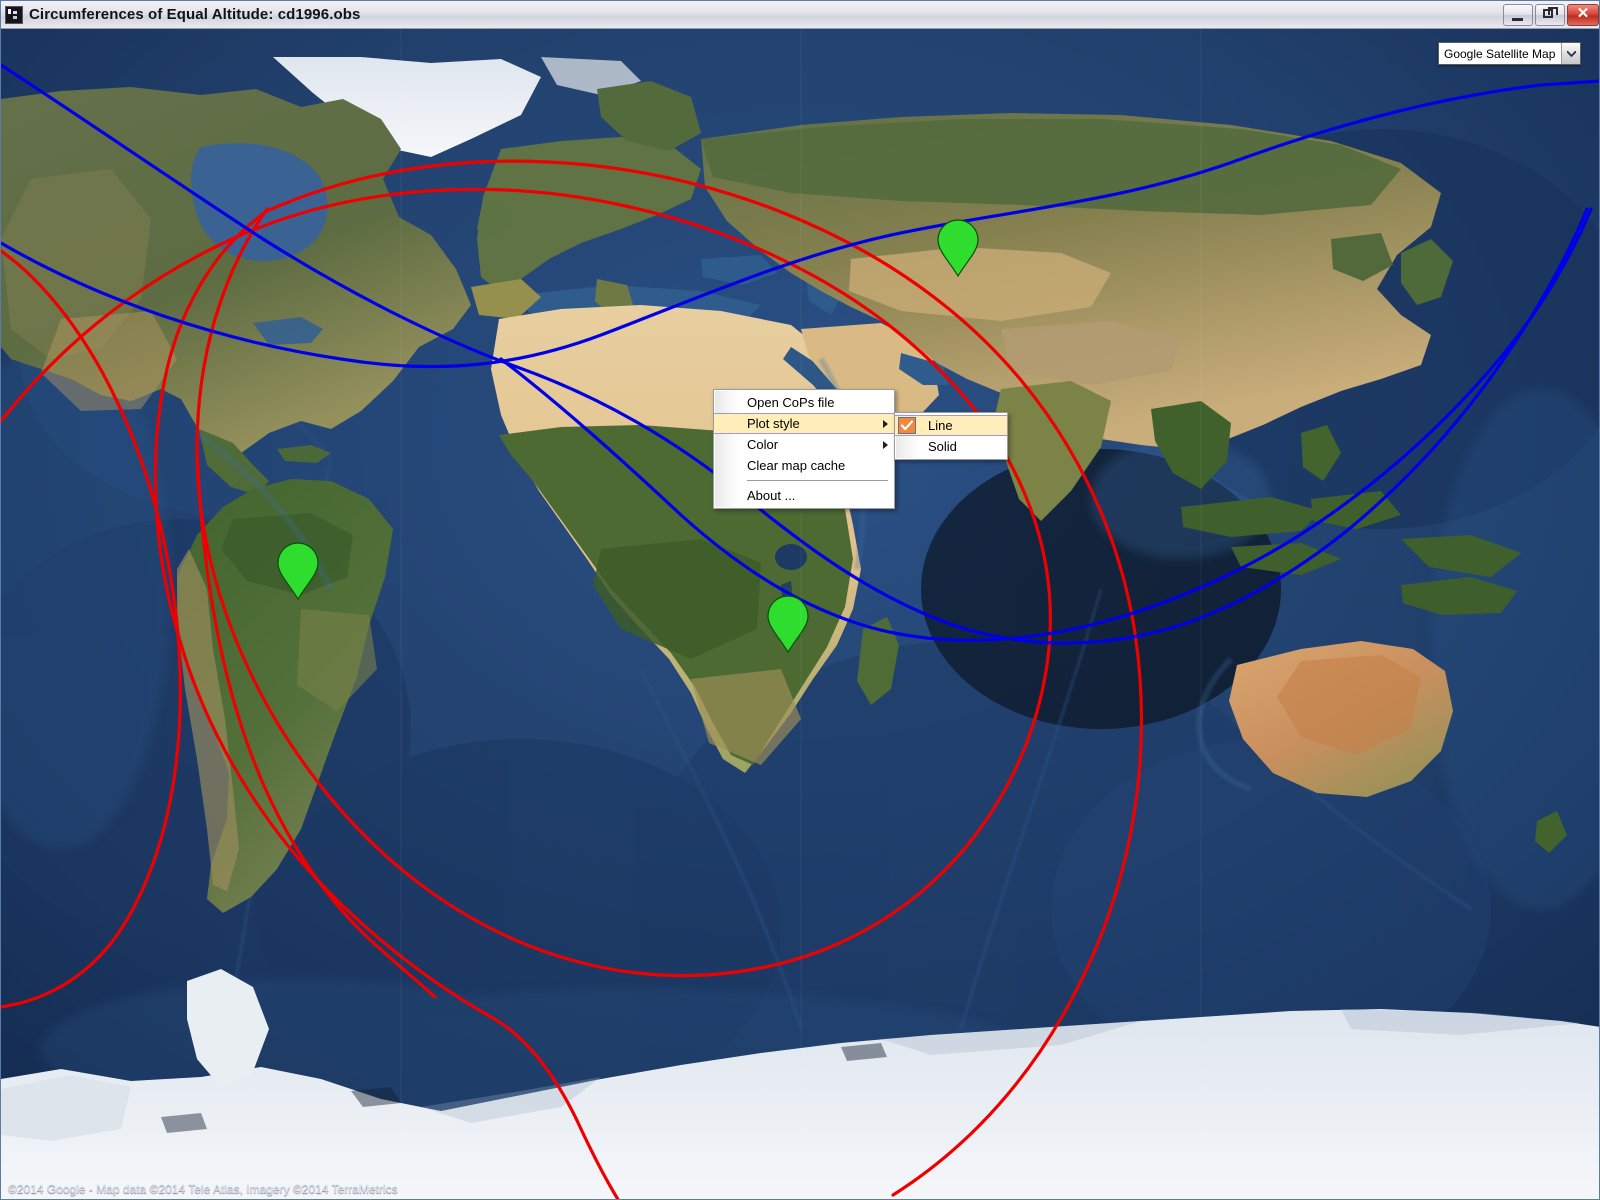  Describe the element at coordinates (791, 402) in the screenshot. I see `menu-open-cops-file-label: Open CoPs file` at that location.